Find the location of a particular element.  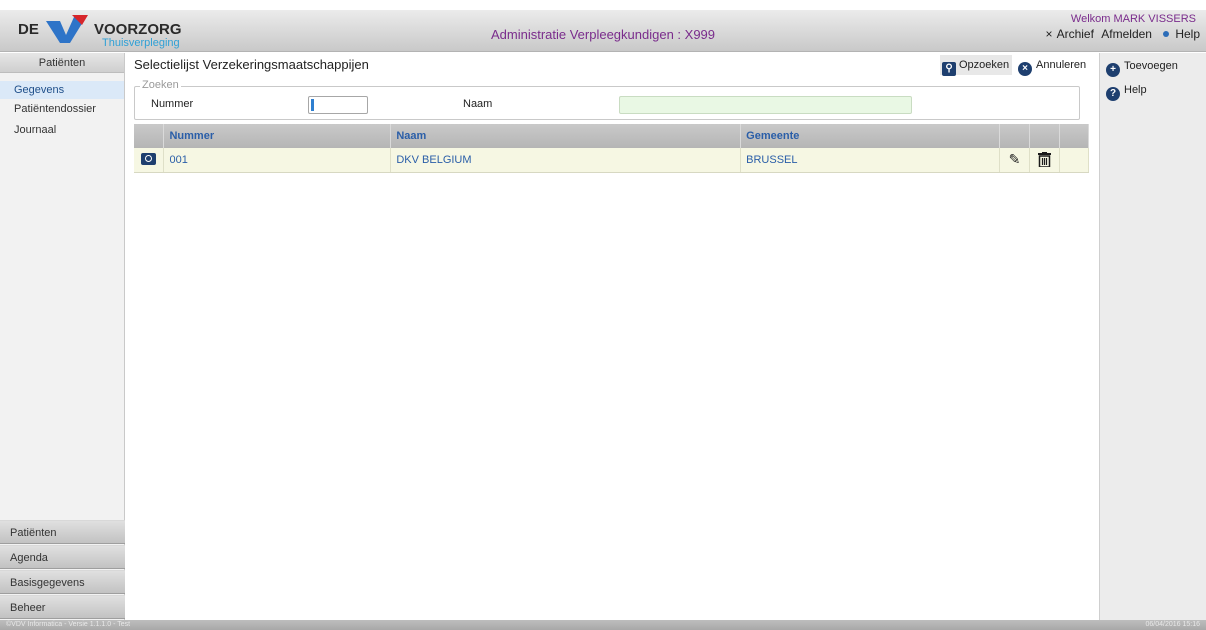

afmelden-link: Afmelden is located at coordinates (1126, 34).